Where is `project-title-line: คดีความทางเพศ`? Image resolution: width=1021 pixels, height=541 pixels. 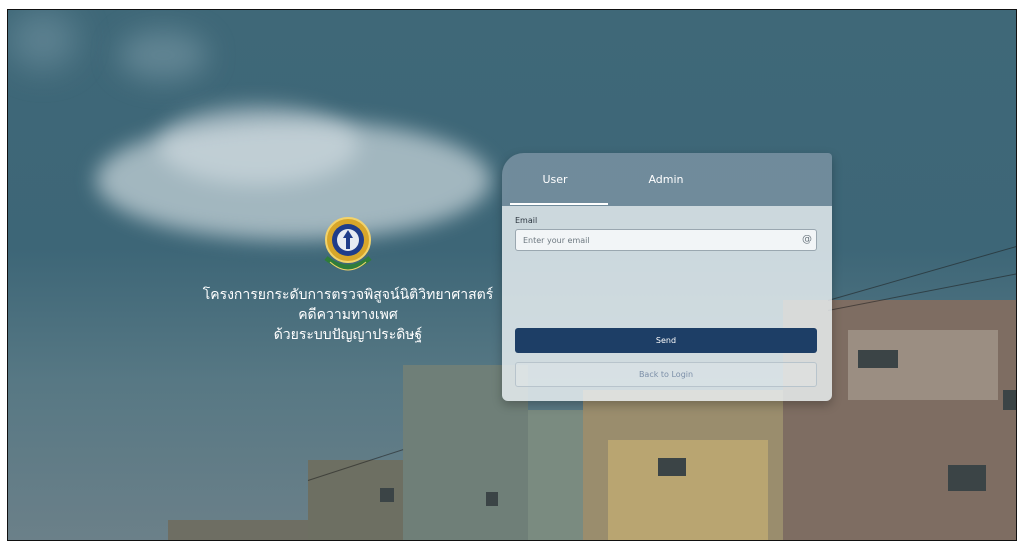
project-title-line: คดีความทางเพศ is located at coordinates (348, 315).